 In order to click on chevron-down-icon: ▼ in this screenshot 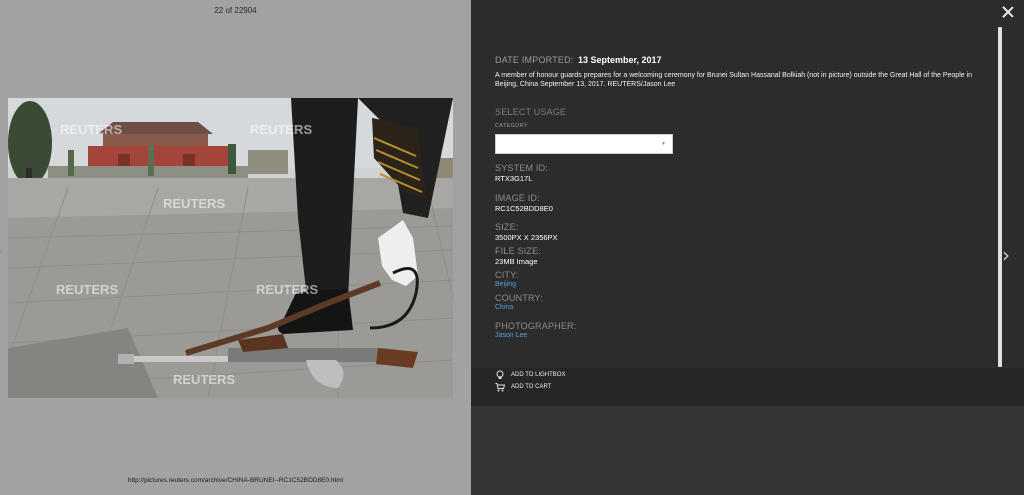, I will do `click(663, 144)`.